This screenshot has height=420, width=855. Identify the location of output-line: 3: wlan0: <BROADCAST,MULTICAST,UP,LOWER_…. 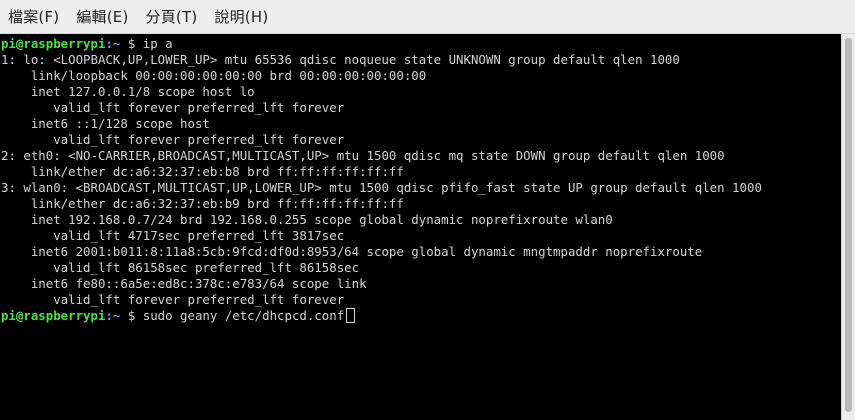
(381, 187).